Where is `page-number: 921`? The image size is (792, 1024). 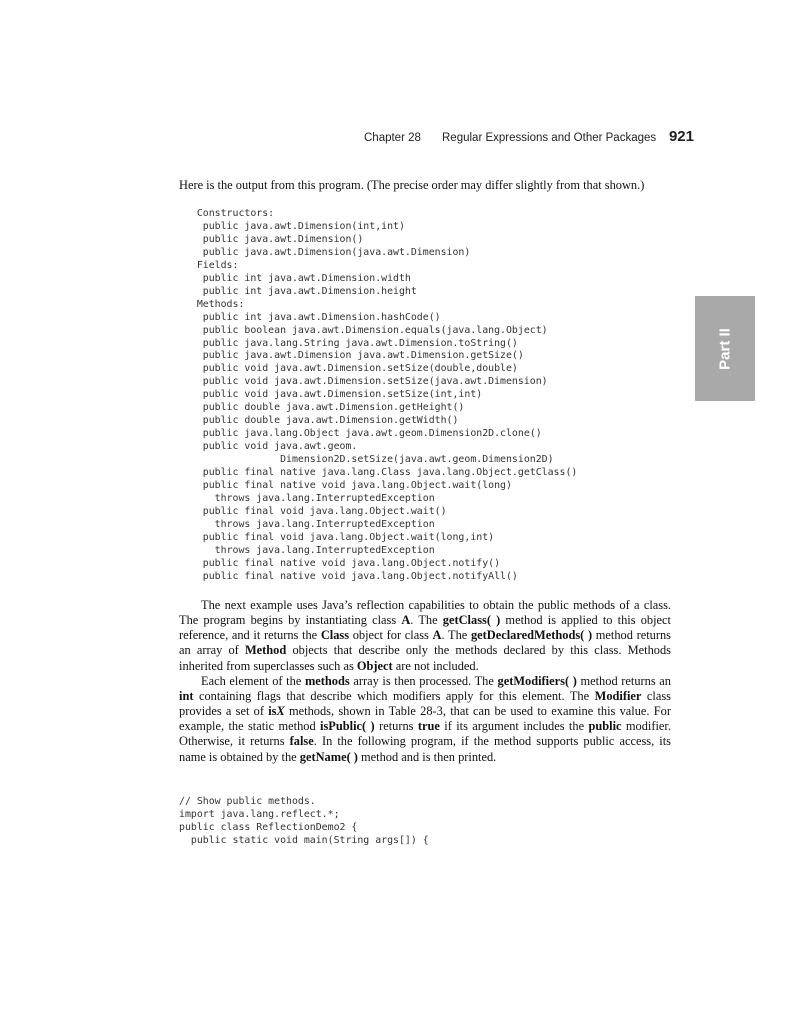 page-number: 921 is located at coordinates (681, 136).